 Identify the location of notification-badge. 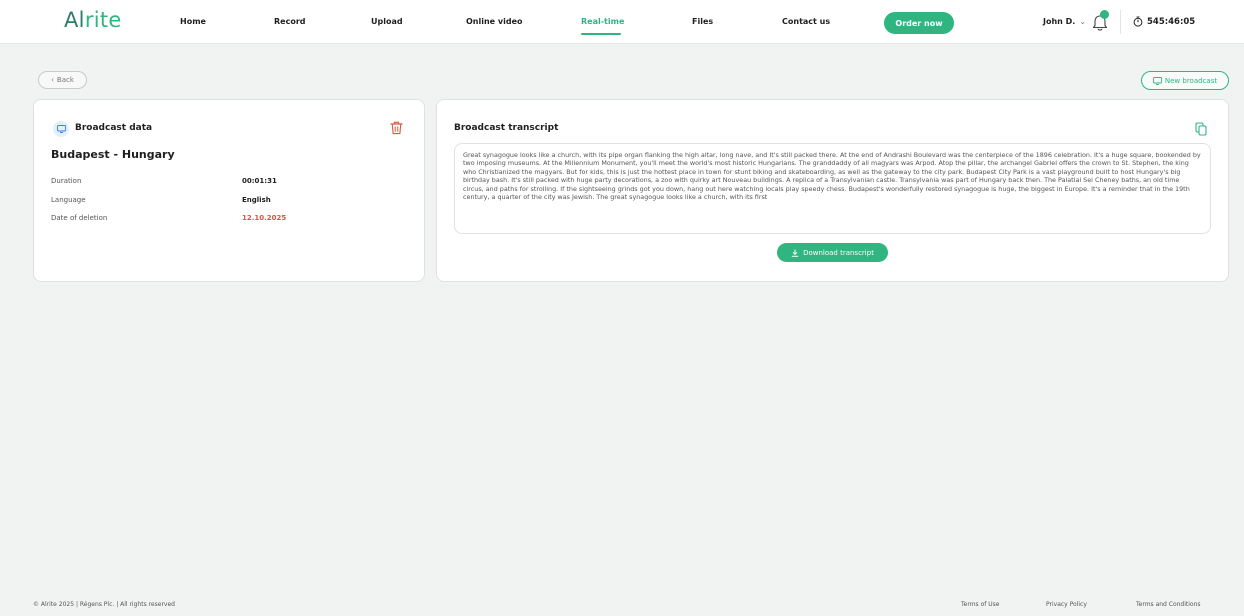
(1104, 14).